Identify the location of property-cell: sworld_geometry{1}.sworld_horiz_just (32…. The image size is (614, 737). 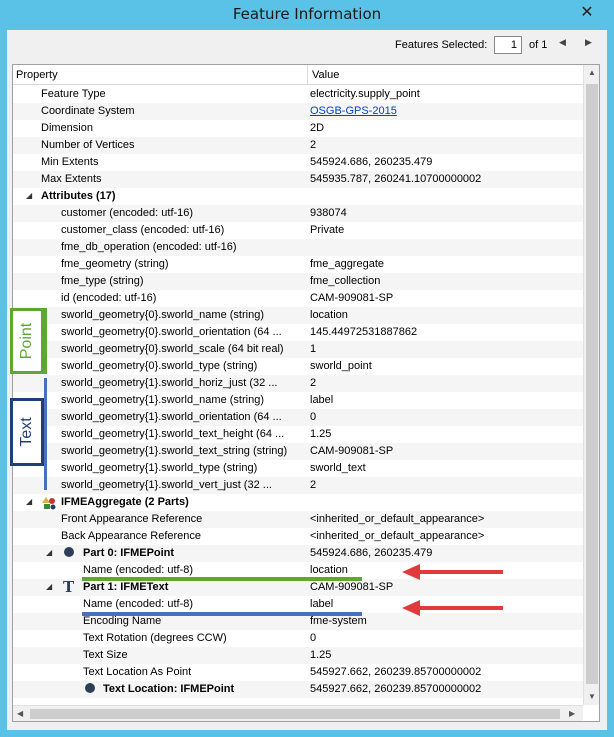
(169, 383).